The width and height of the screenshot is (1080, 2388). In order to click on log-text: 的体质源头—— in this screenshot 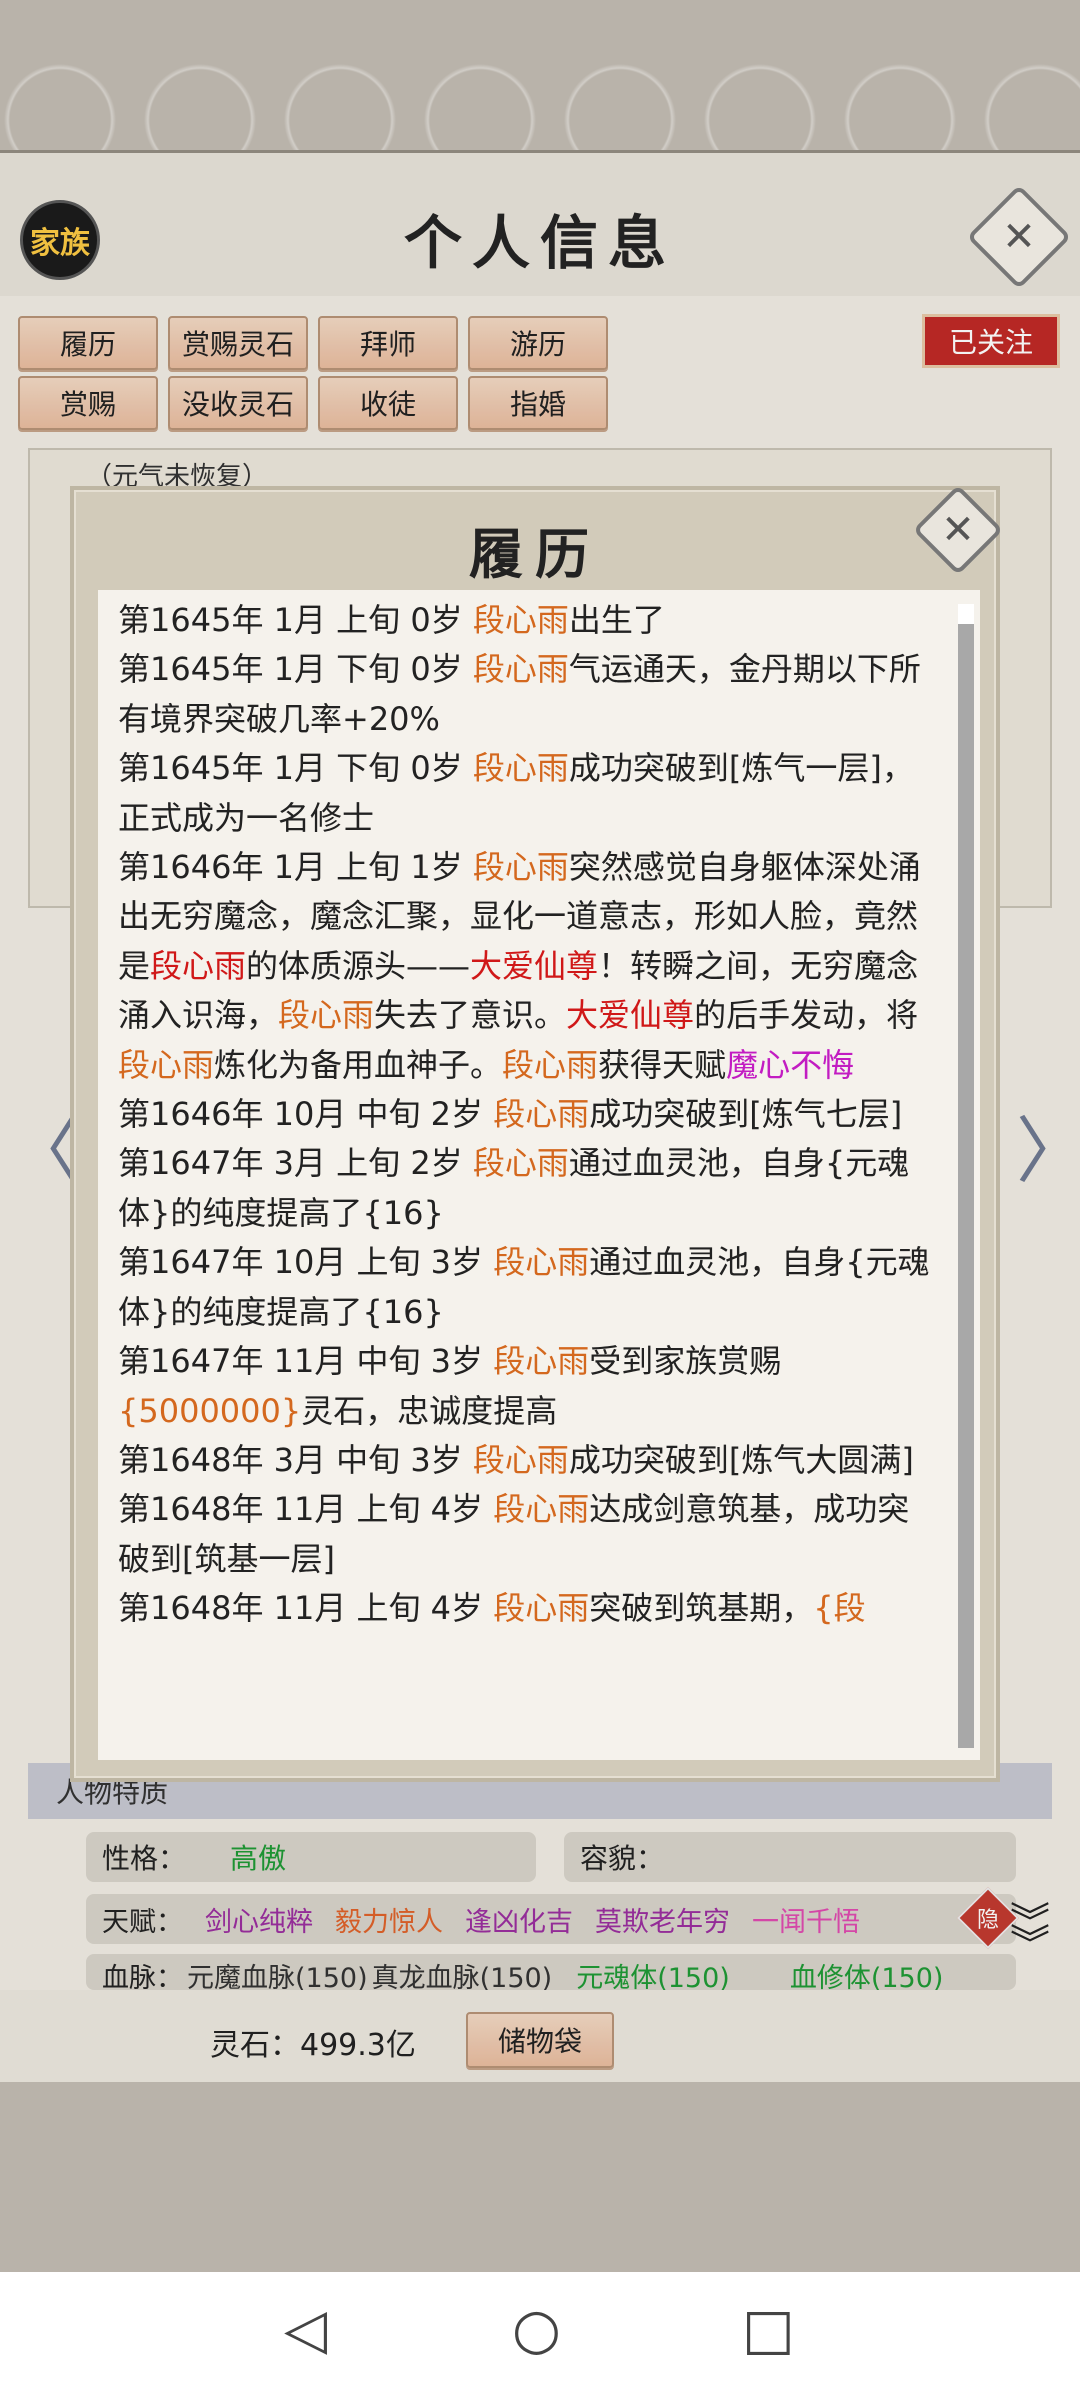, I will do `click(358, 965)`.